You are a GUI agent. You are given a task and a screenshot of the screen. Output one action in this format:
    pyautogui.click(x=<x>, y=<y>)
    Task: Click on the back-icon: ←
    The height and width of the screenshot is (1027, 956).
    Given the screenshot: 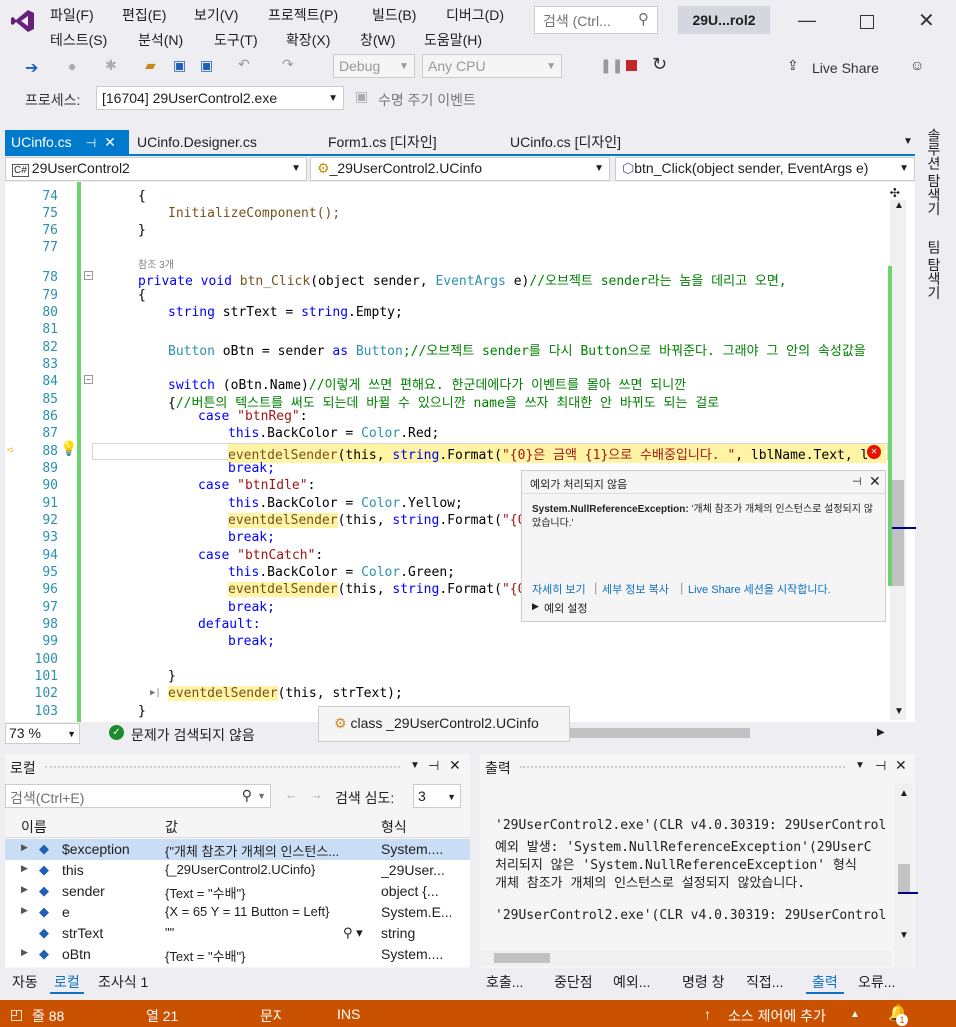 What is the action you would take?
    pyautogui.click(x=291, y=794)
    